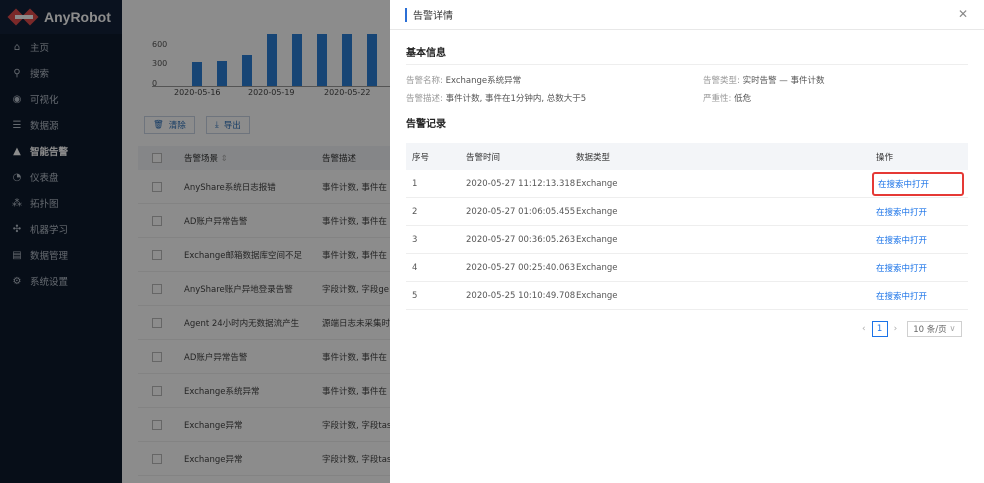 This screenshot has width=984, height=483. Describe the element at coordinates (764, 81) in the screenshot. I see `alert-type-field: 告警类型: 实时告警 — 事件计数` at that location.